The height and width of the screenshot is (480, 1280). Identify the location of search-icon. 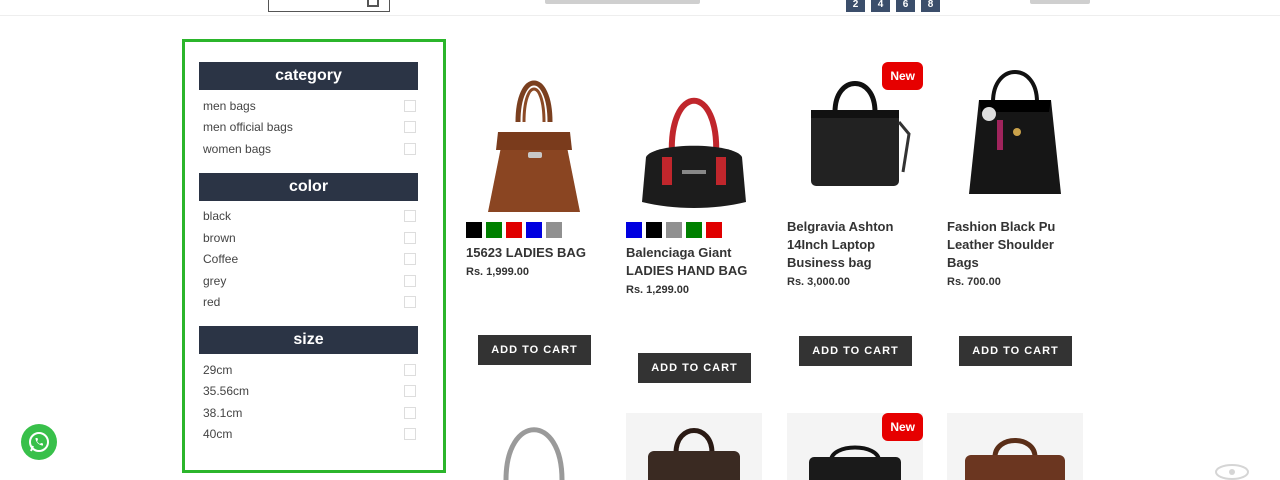
(373, 3).